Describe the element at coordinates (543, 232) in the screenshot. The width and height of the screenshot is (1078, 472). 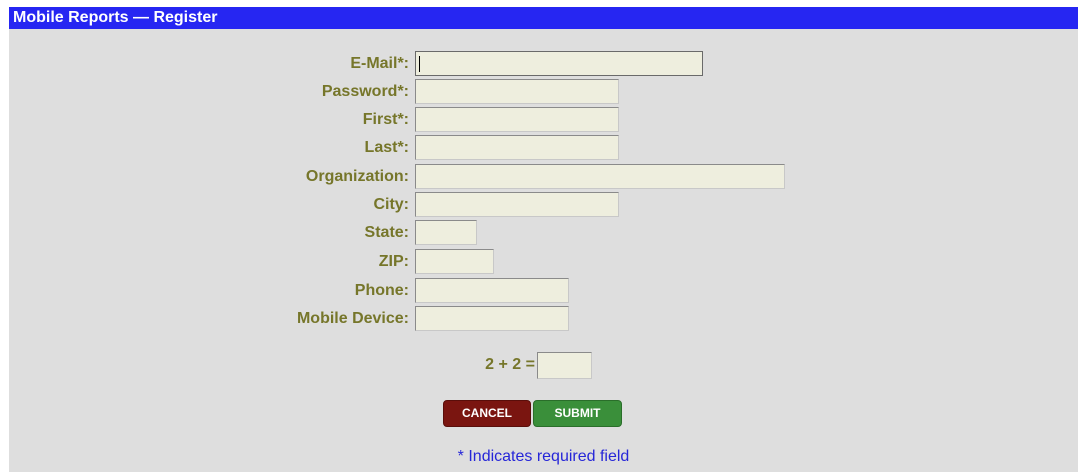
I see `state-row: State:` at that location.